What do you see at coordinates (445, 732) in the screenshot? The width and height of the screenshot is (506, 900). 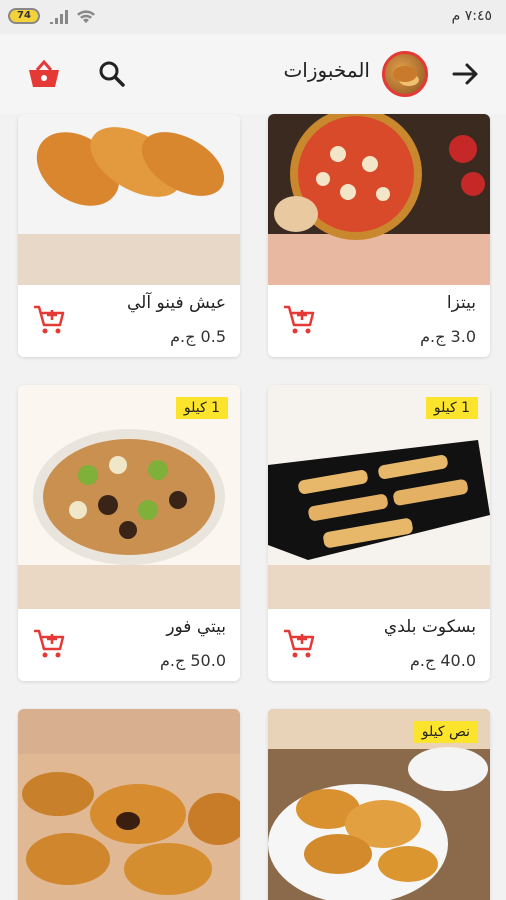 I see `weight-badge: نص كيلو` at bounding box center [445, 732].